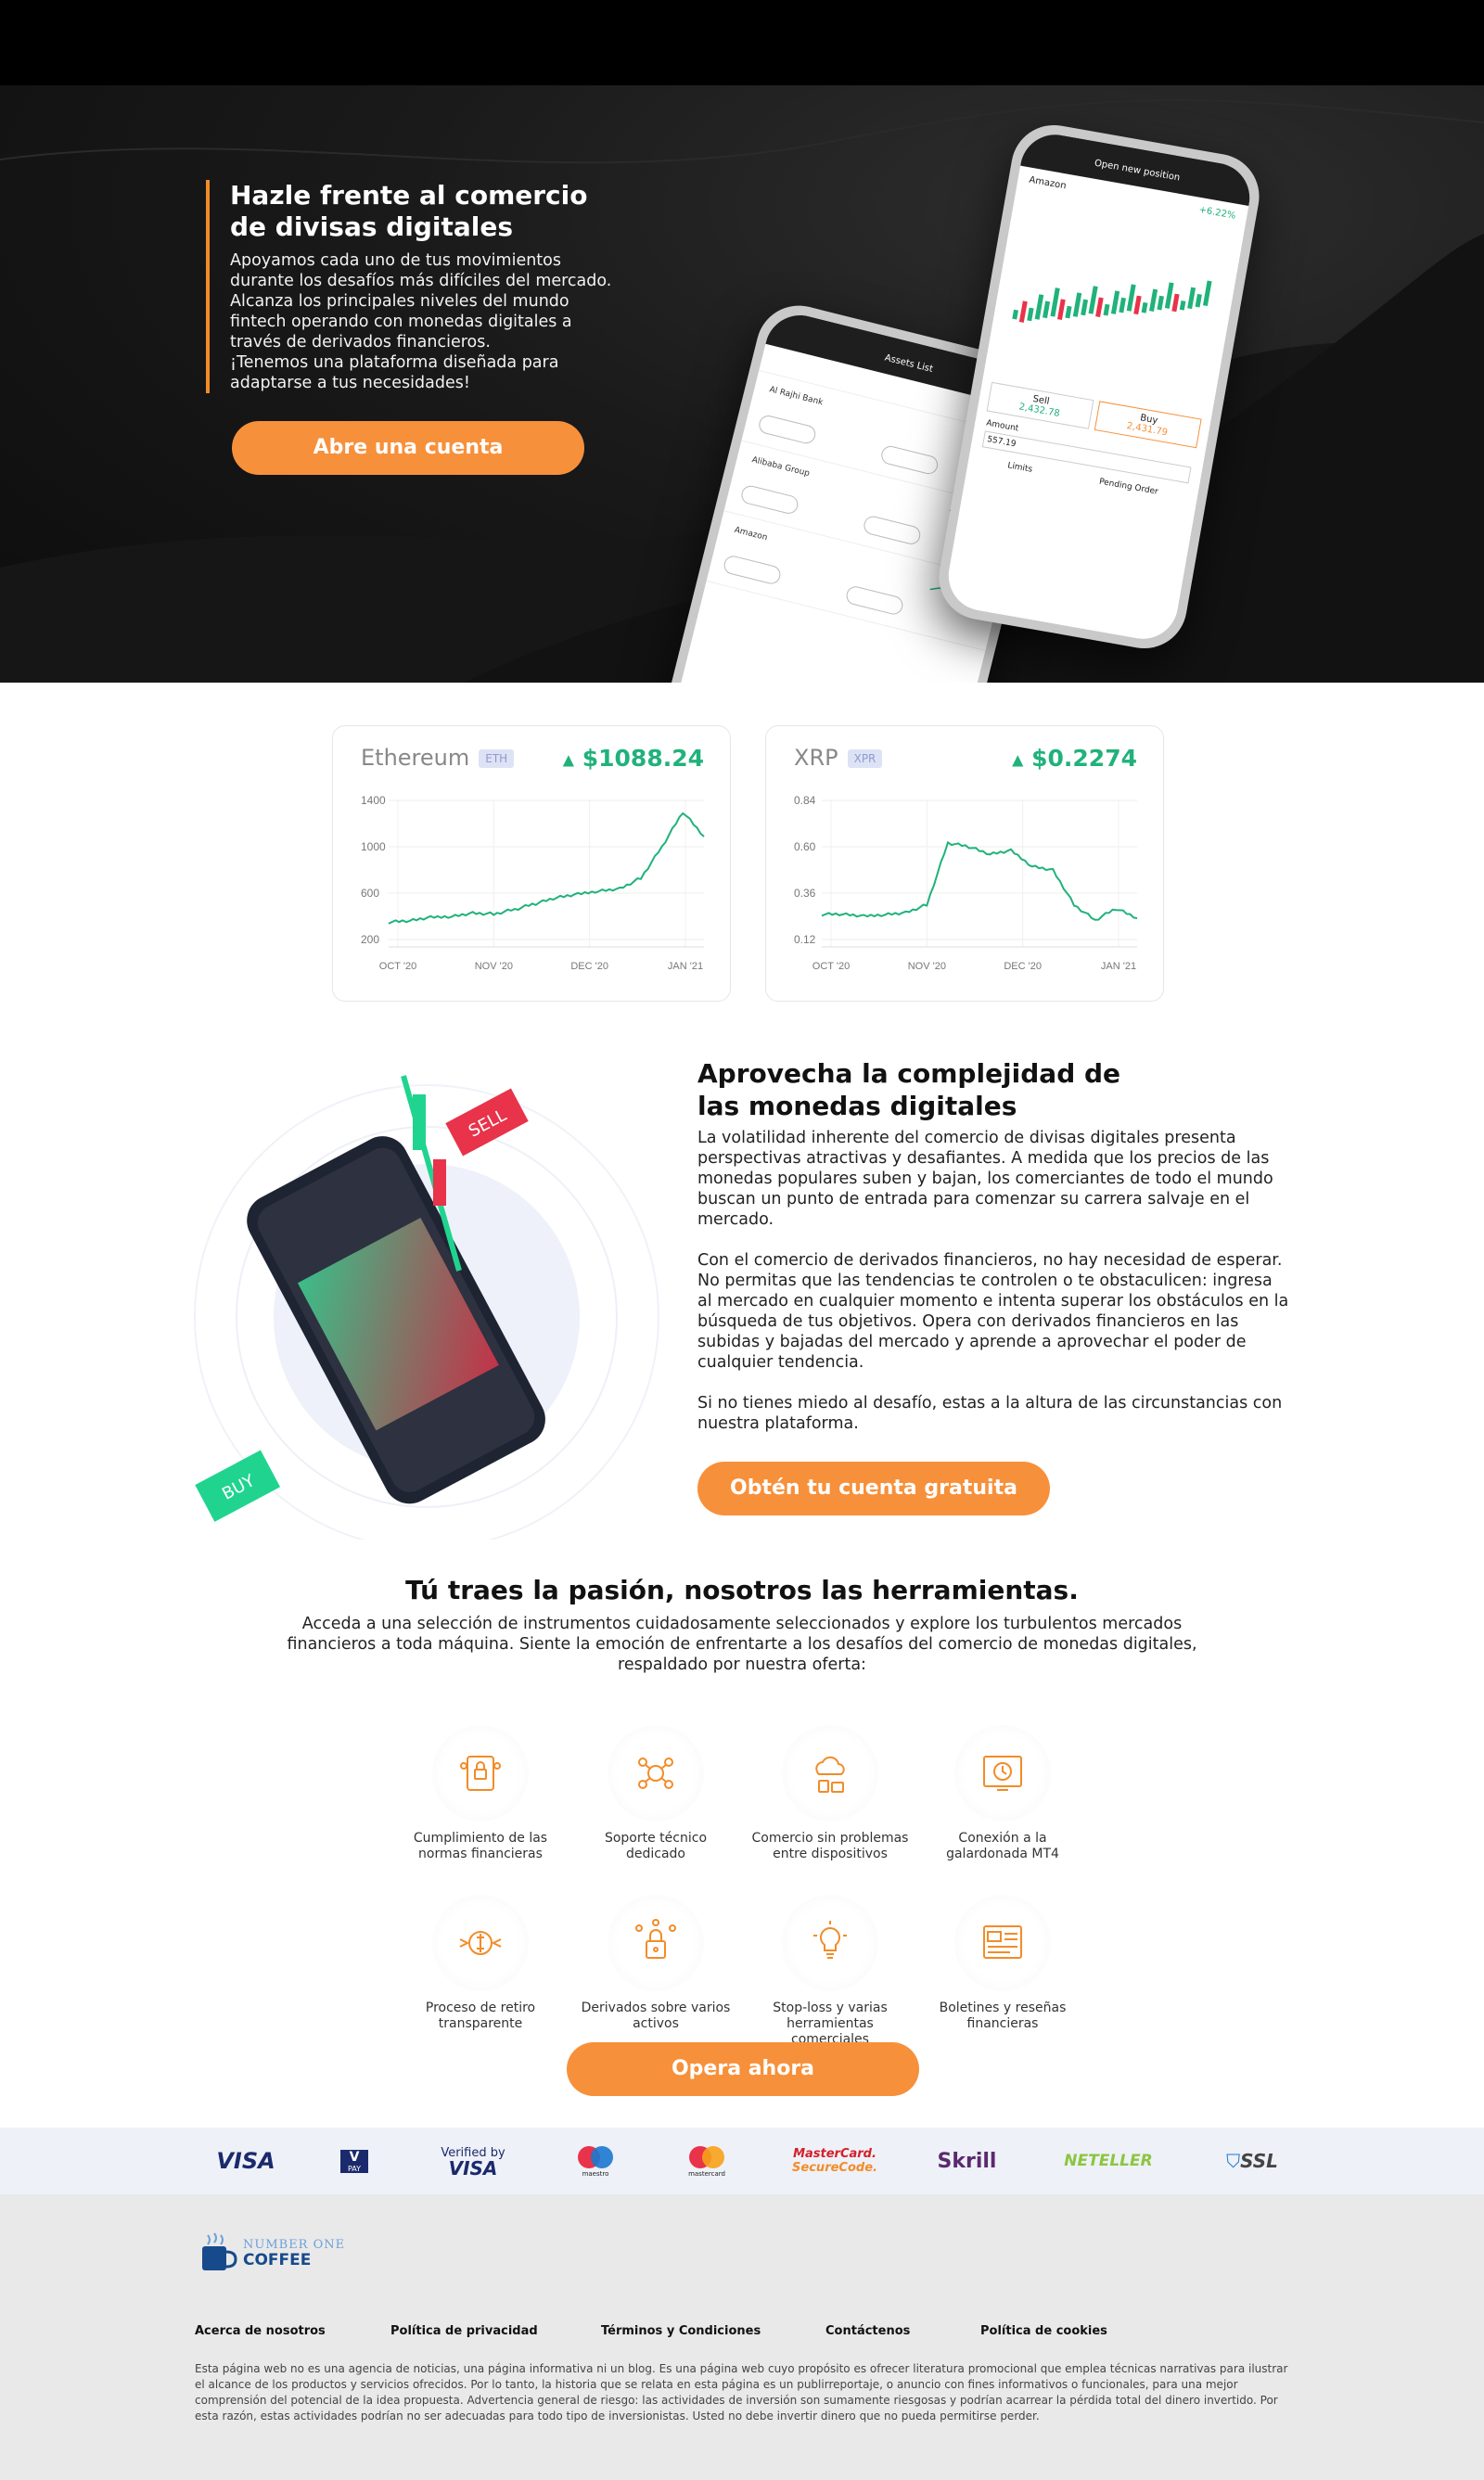 The height and width of the screenshot is (2480, 1484). What do you see at coordinates (401, 322) in the screenshot?
I see `hero-desc-line: fintech operando con monedas digitales a` at bounding box center [401, 322].